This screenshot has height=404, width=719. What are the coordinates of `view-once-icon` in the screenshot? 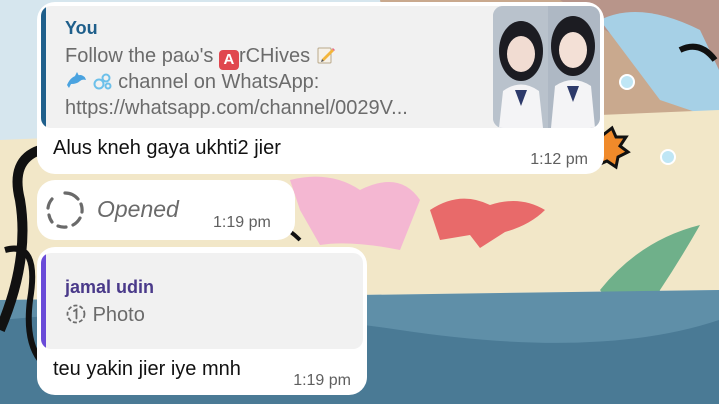 It's located at (65, 212).